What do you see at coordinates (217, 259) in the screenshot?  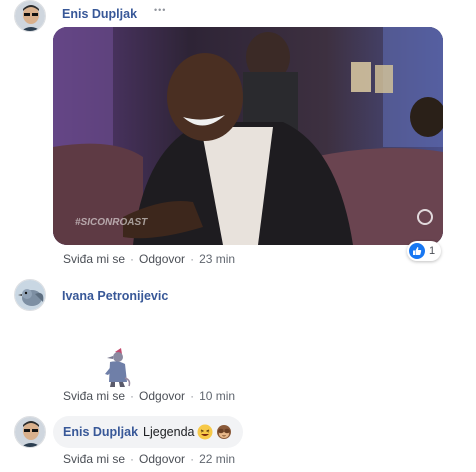 I see `timestamp: 23 min` at bounding box center [217, 259].